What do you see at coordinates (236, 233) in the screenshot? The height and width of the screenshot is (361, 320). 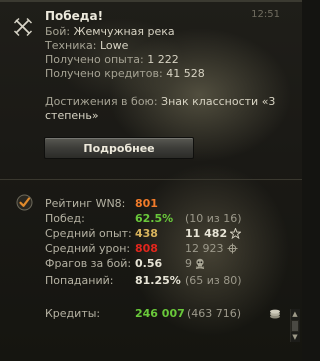 I see `star-icon` at bounding box center [236, 233].